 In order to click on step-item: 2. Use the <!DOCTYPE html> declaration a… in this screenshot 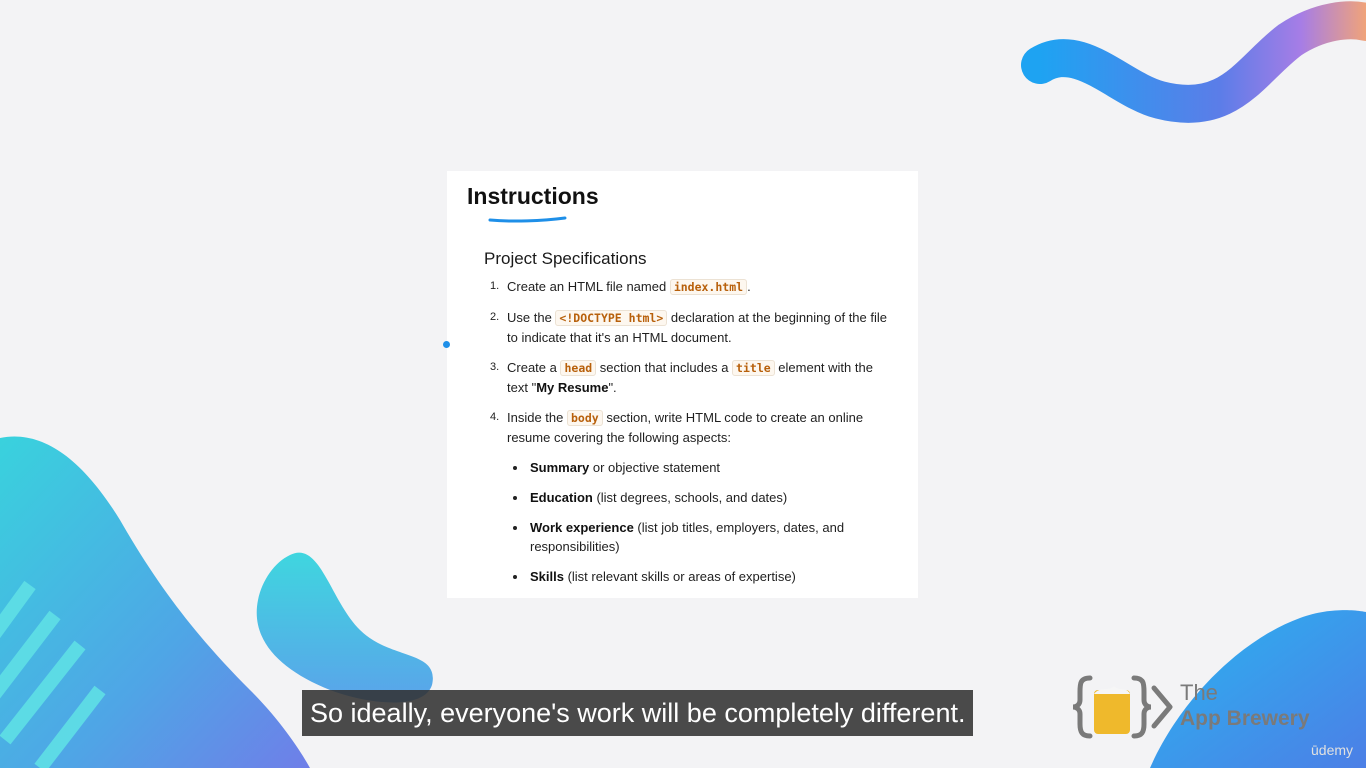, I will do `click(689, 327)`.